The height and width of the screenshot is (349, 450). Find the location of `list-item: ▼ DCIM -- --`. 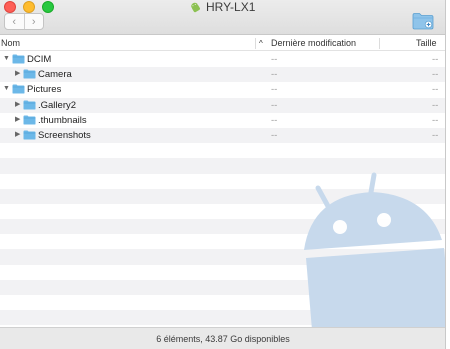

list-item: ▼ DCIM -- -- is located at coordinates (222, 60).